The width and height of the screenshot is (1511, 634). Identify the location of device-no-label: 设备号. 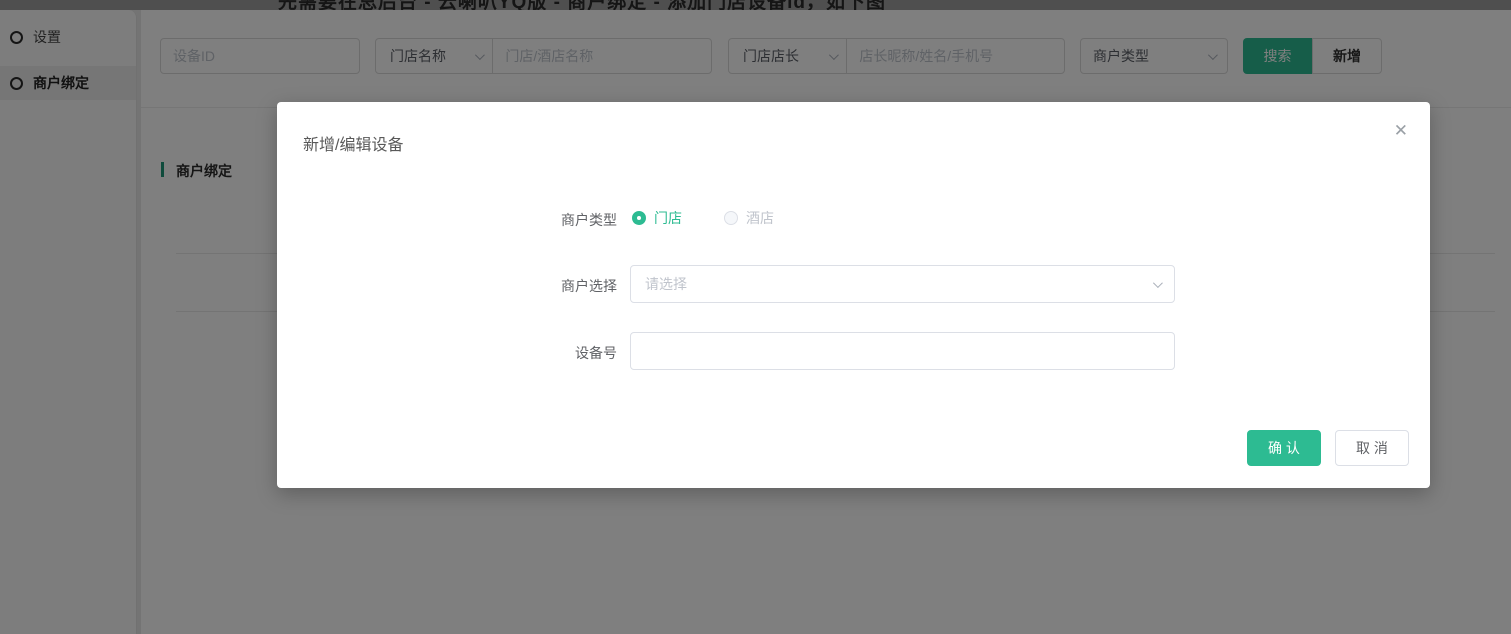
(596, 353).